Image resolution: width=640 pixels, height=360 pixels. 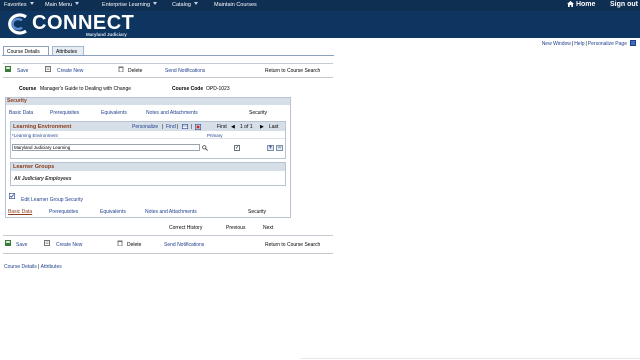 What do you see at coordinates (262, 127) in the screenshot?
I see `grid-next-icon: ▶` at bounding box center [262, 127].